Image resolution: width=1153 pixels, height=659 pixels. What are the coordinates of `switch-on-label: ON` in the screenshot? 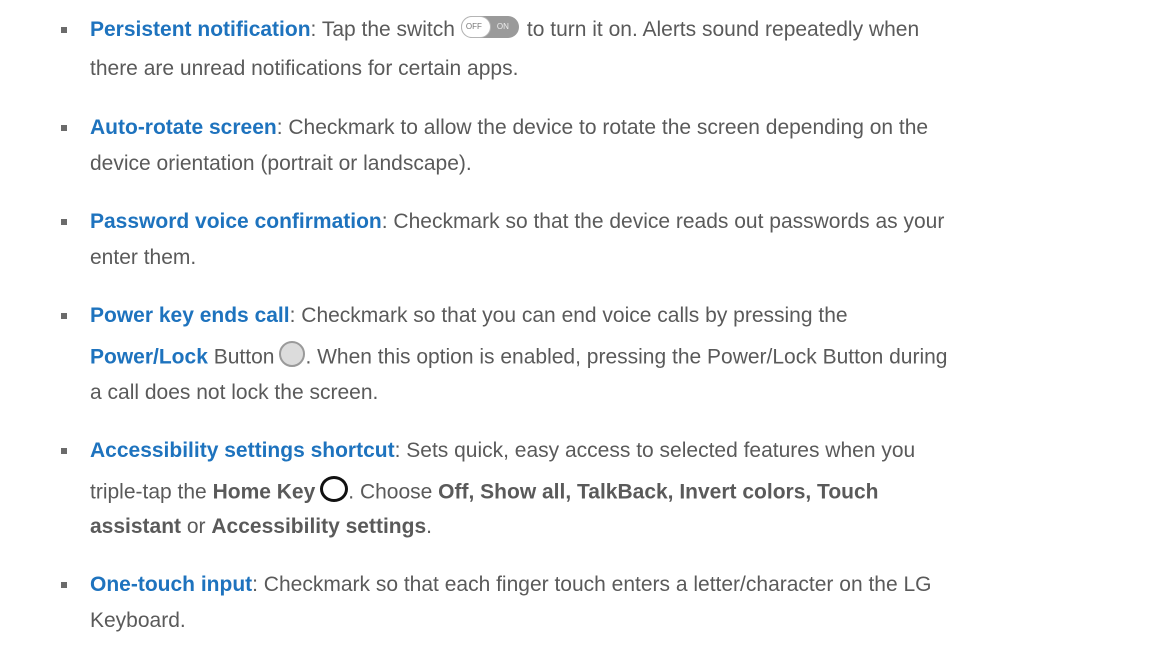 It's located at (502, 27).